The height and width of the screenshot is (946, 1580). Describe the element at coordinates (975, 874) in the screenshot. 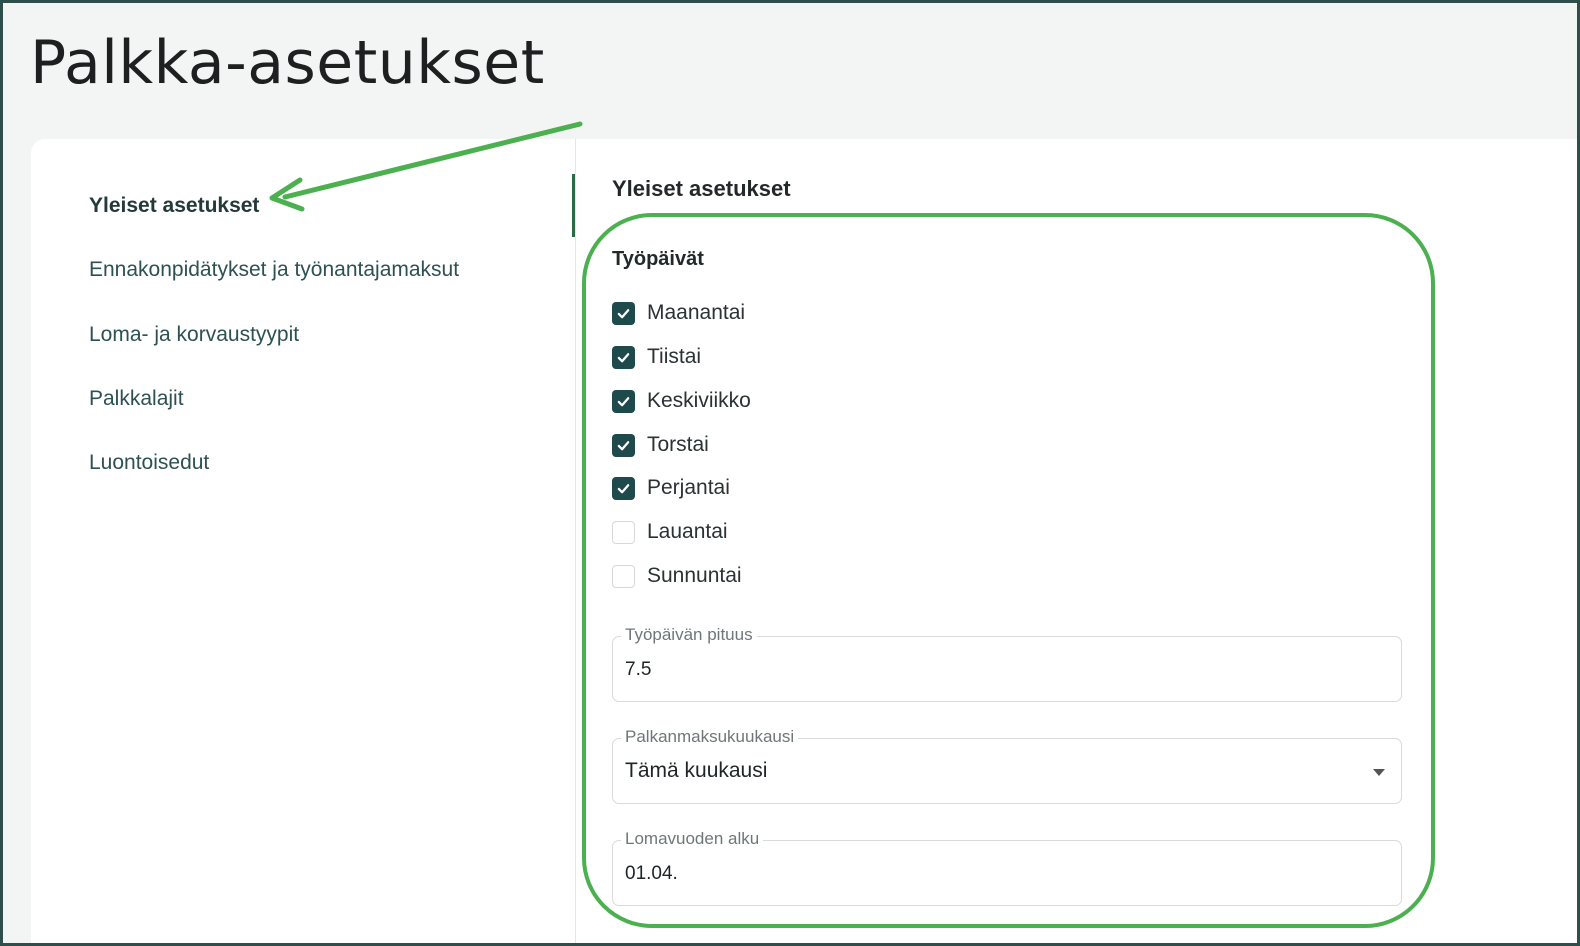

I see `holiday-year-start-input` at that location.